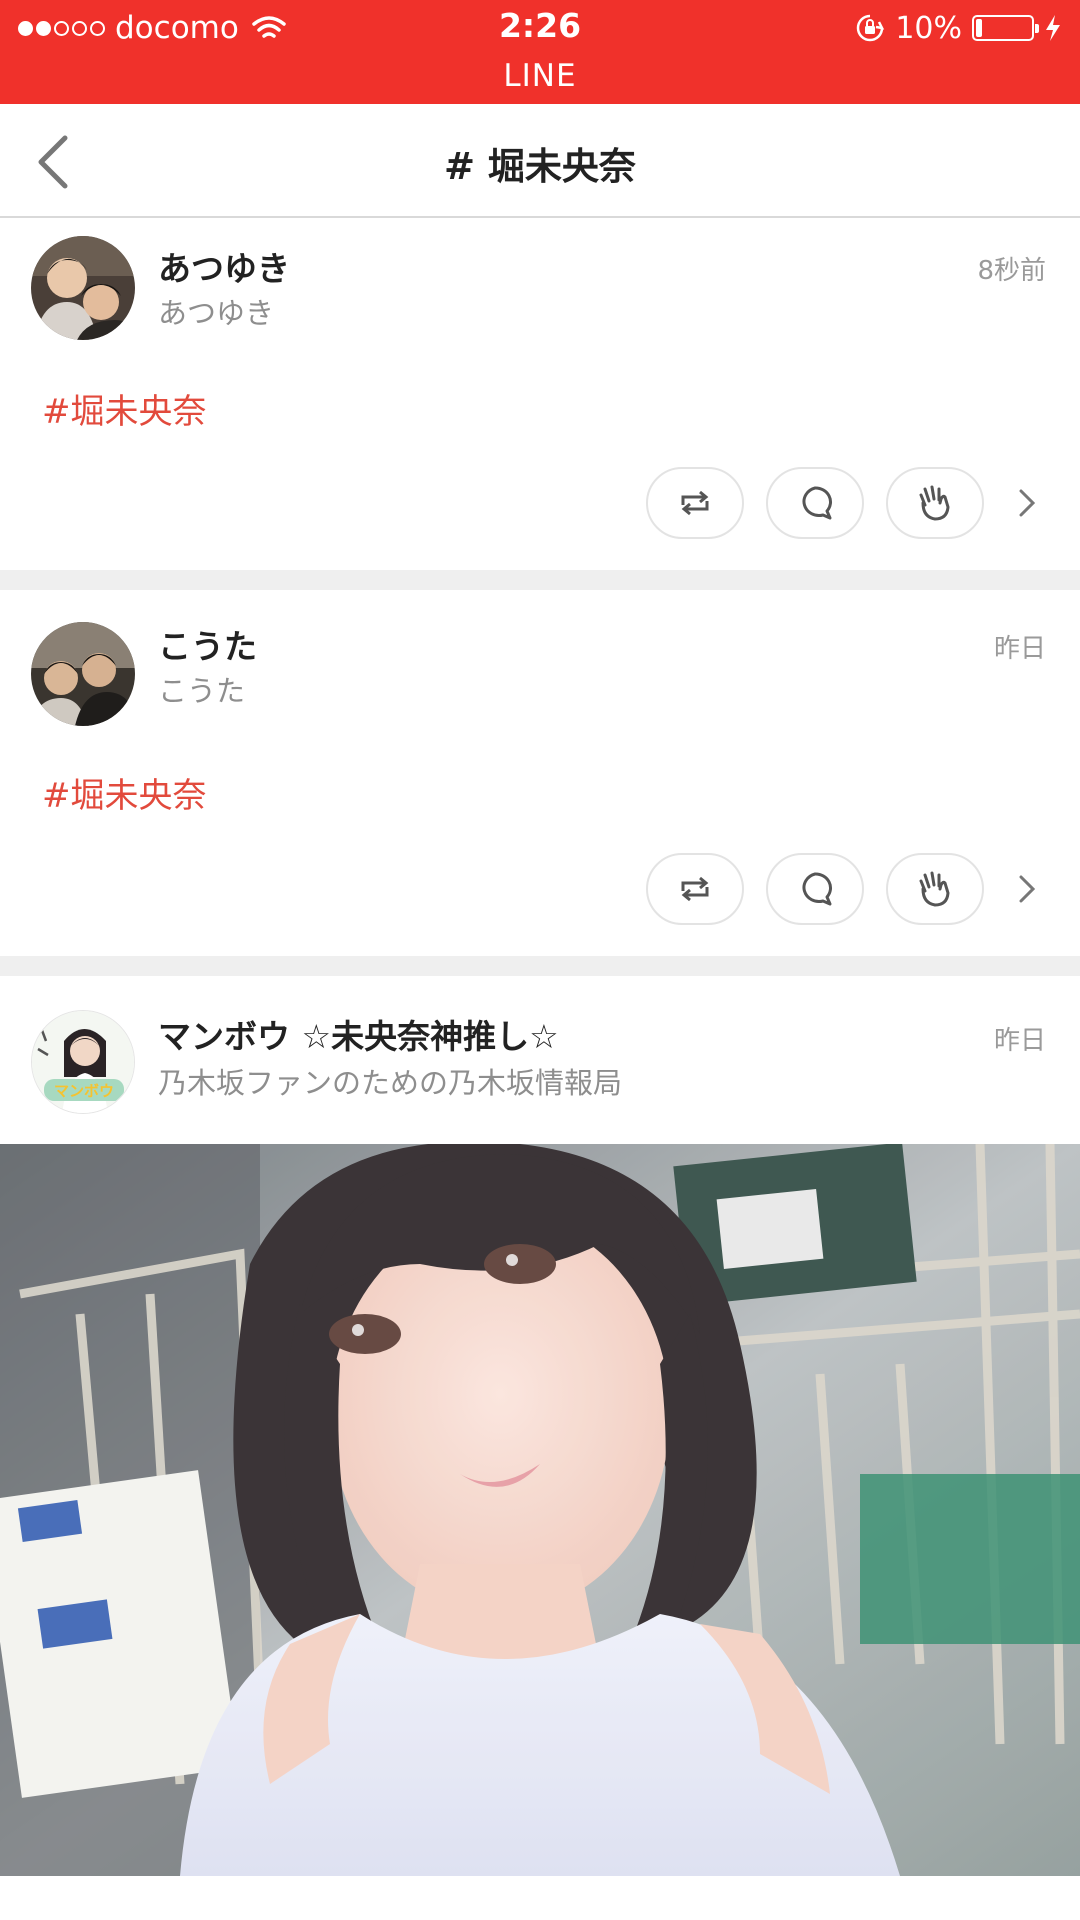 This screenshot has height=1920, width=1080. I want to click on avatar: マンボウ, so click(83, 1062).